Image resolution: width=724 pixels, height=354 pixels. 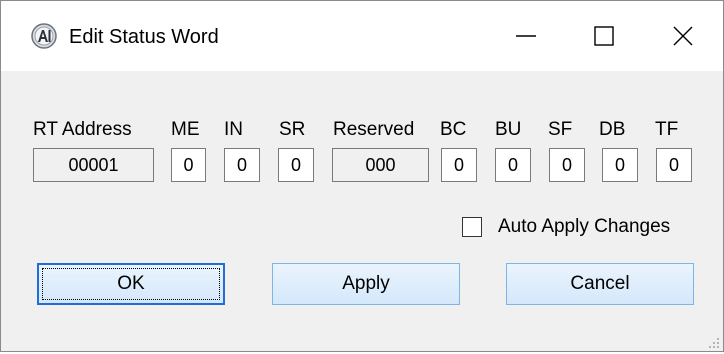 I want to click on ai-logo-icon, so click(x=44, y=36).